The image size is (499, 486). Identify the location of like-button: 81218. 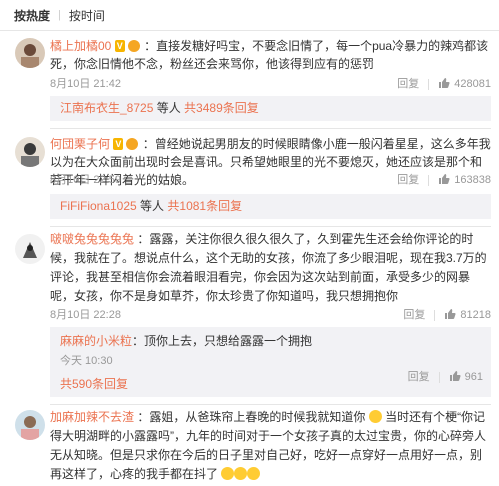
(467, 315).